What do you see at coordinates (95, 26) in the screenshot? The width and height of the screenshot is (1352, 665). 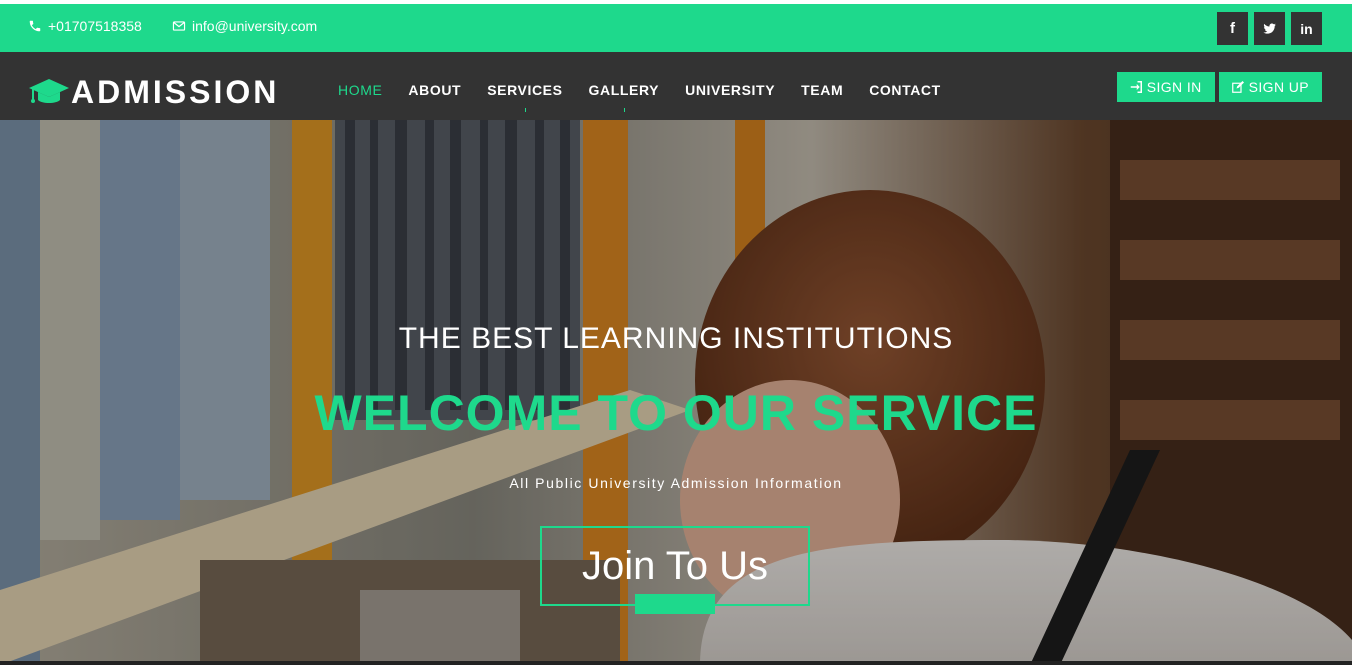 I see `phone-number: +01707518358` at bounding box center [95, 26].